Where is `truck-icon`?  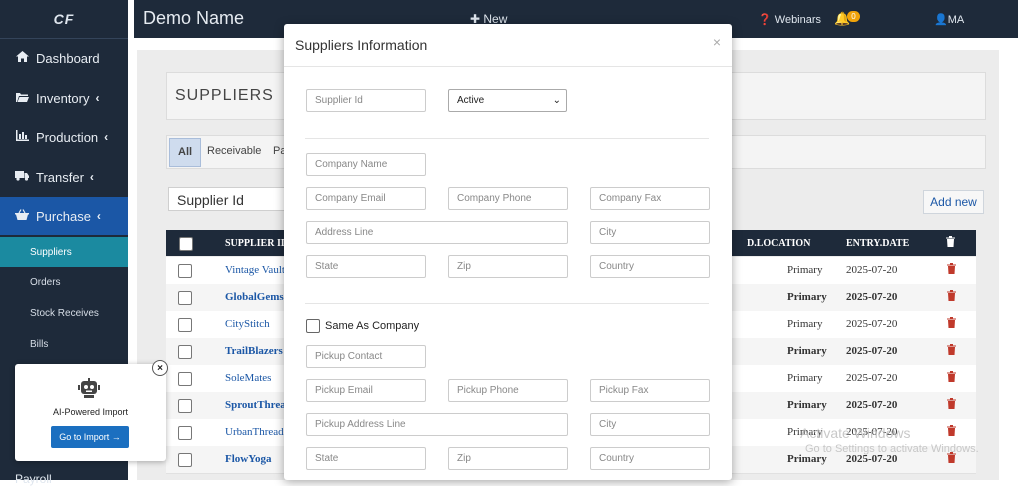 truck-icon is located at coordinates (22, 177).